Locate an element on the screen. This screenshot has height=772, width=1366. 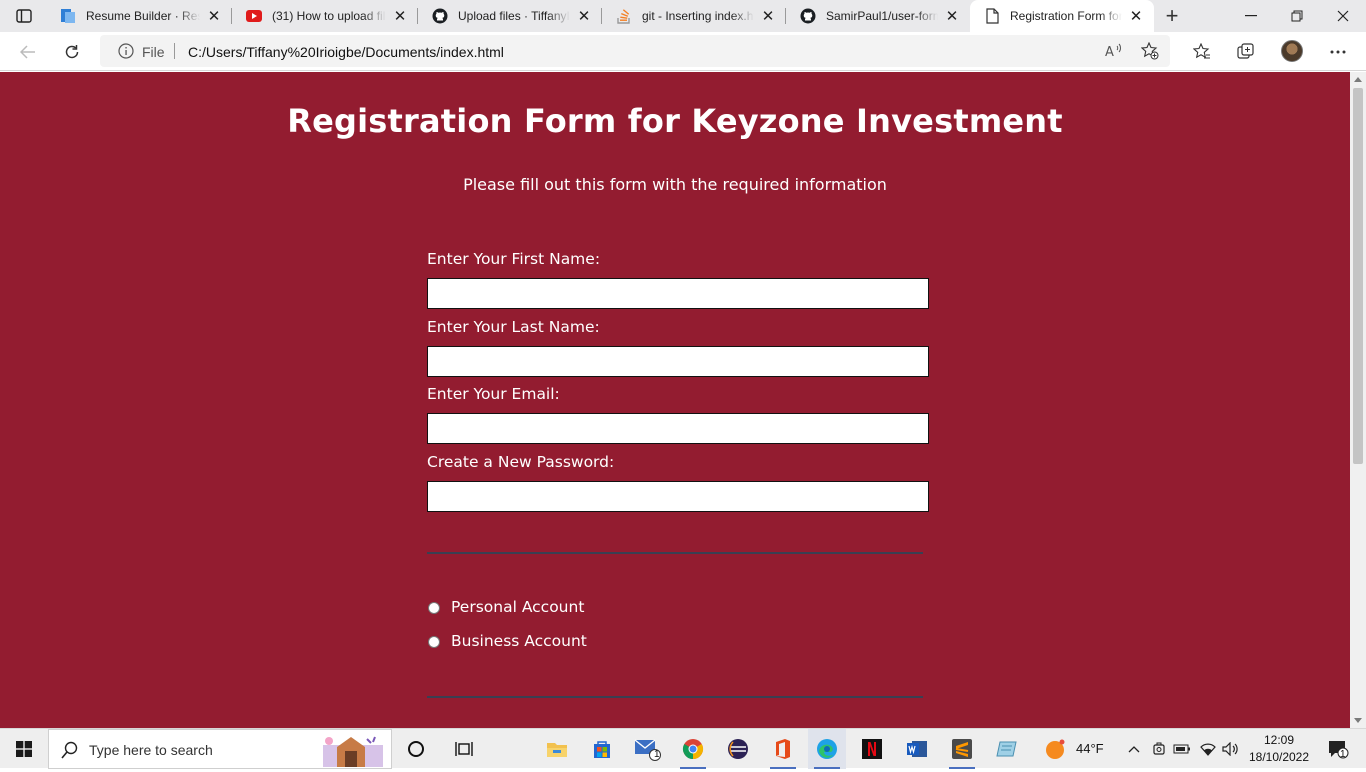
notifications-icon: 1 is located at coordinates (1338, 749).